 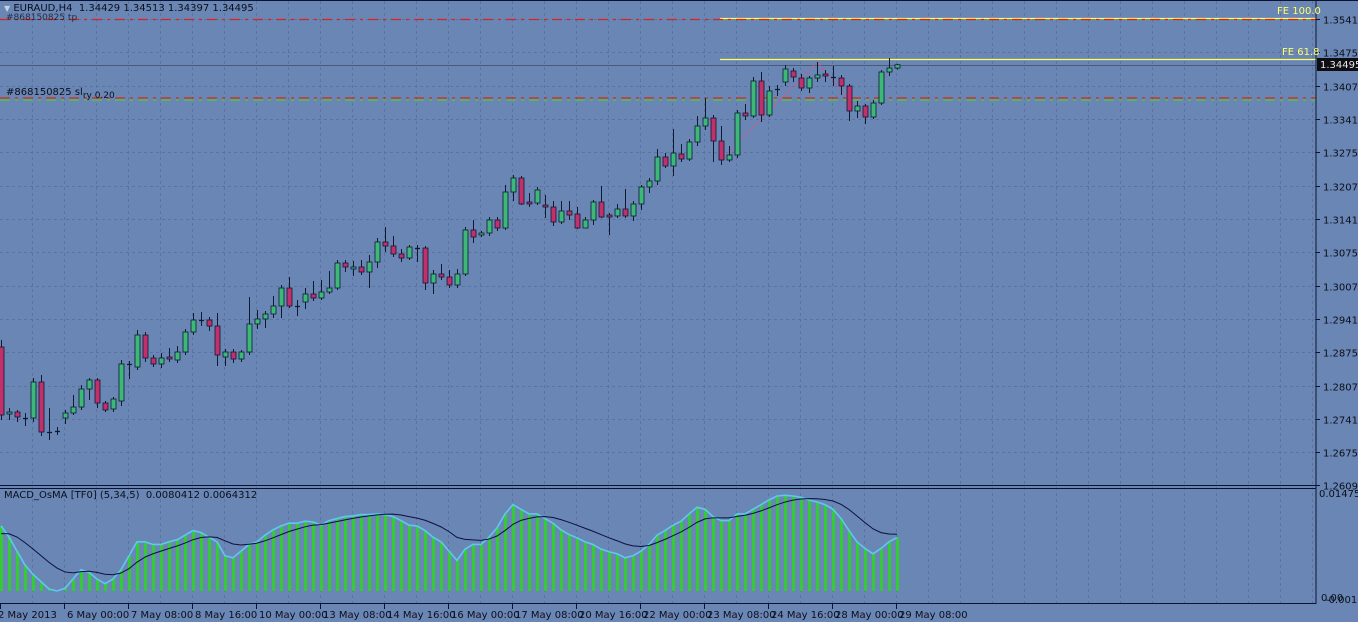 I want to click on indicator-scale-min: -0.001059, so click(x=1341, y=600).